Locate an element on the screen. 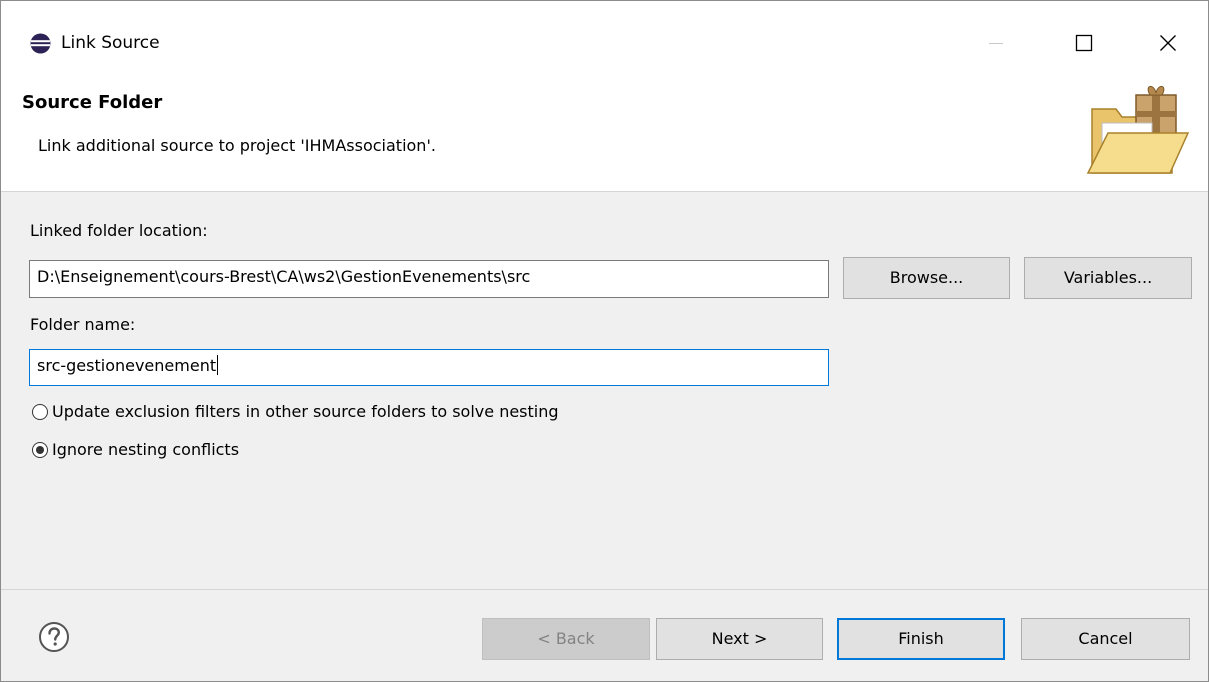  folder-with-package-icon is located at coordinates (1138, 131).